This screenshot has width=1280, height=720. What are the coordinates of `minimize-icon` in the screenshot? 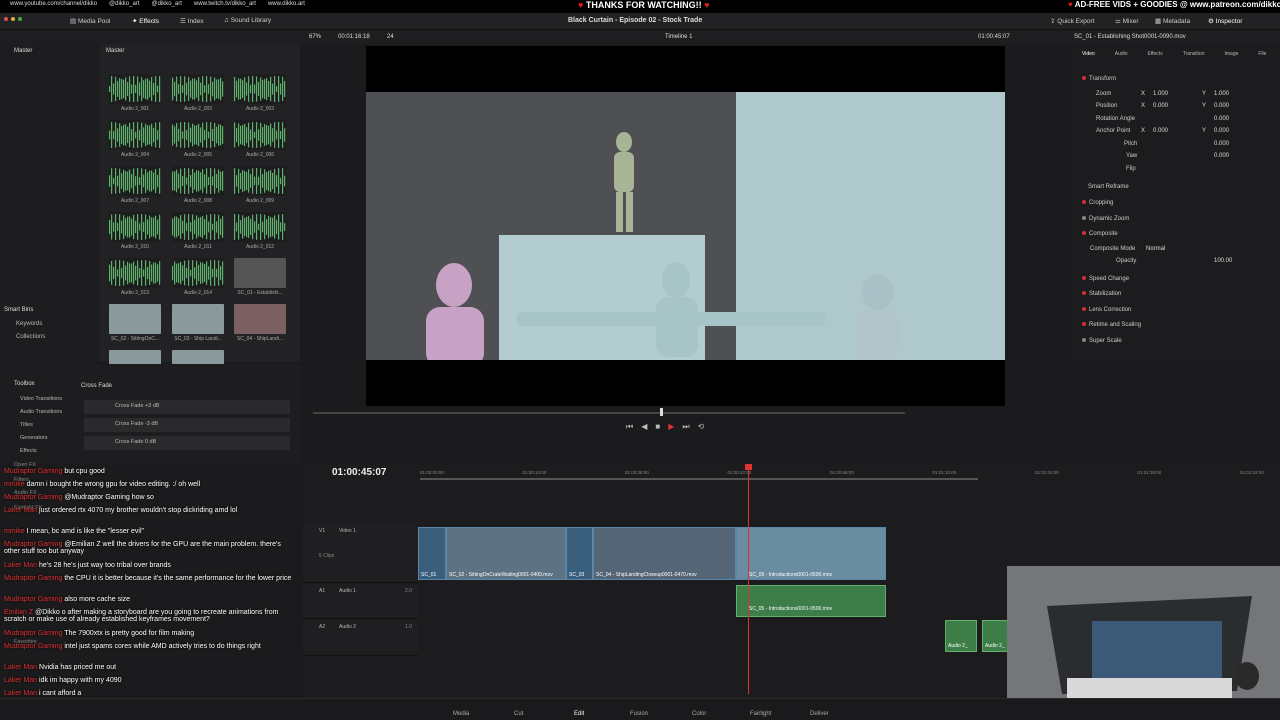 It's located at (13, 19).